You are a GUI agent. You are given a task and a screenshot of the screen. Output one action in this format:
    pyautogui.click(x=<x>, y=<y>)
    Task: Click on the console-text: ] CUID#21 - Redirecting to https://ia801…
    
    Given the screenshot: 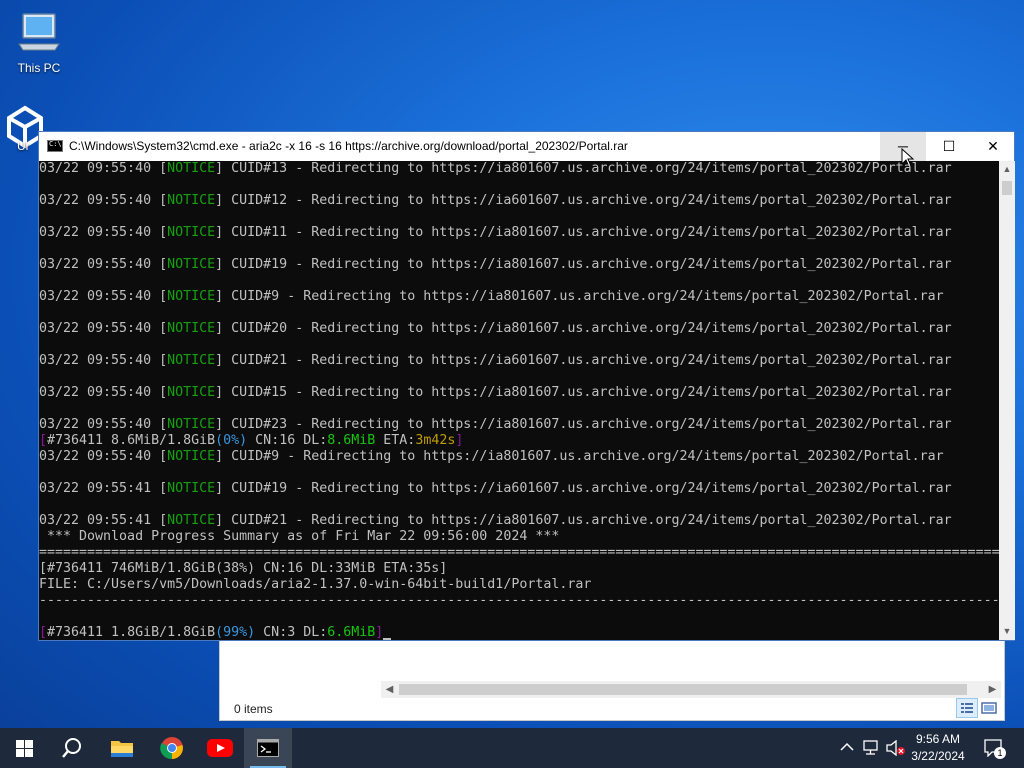 What is the action you would take?
    pyautogui.click(x=583, y=520)
    